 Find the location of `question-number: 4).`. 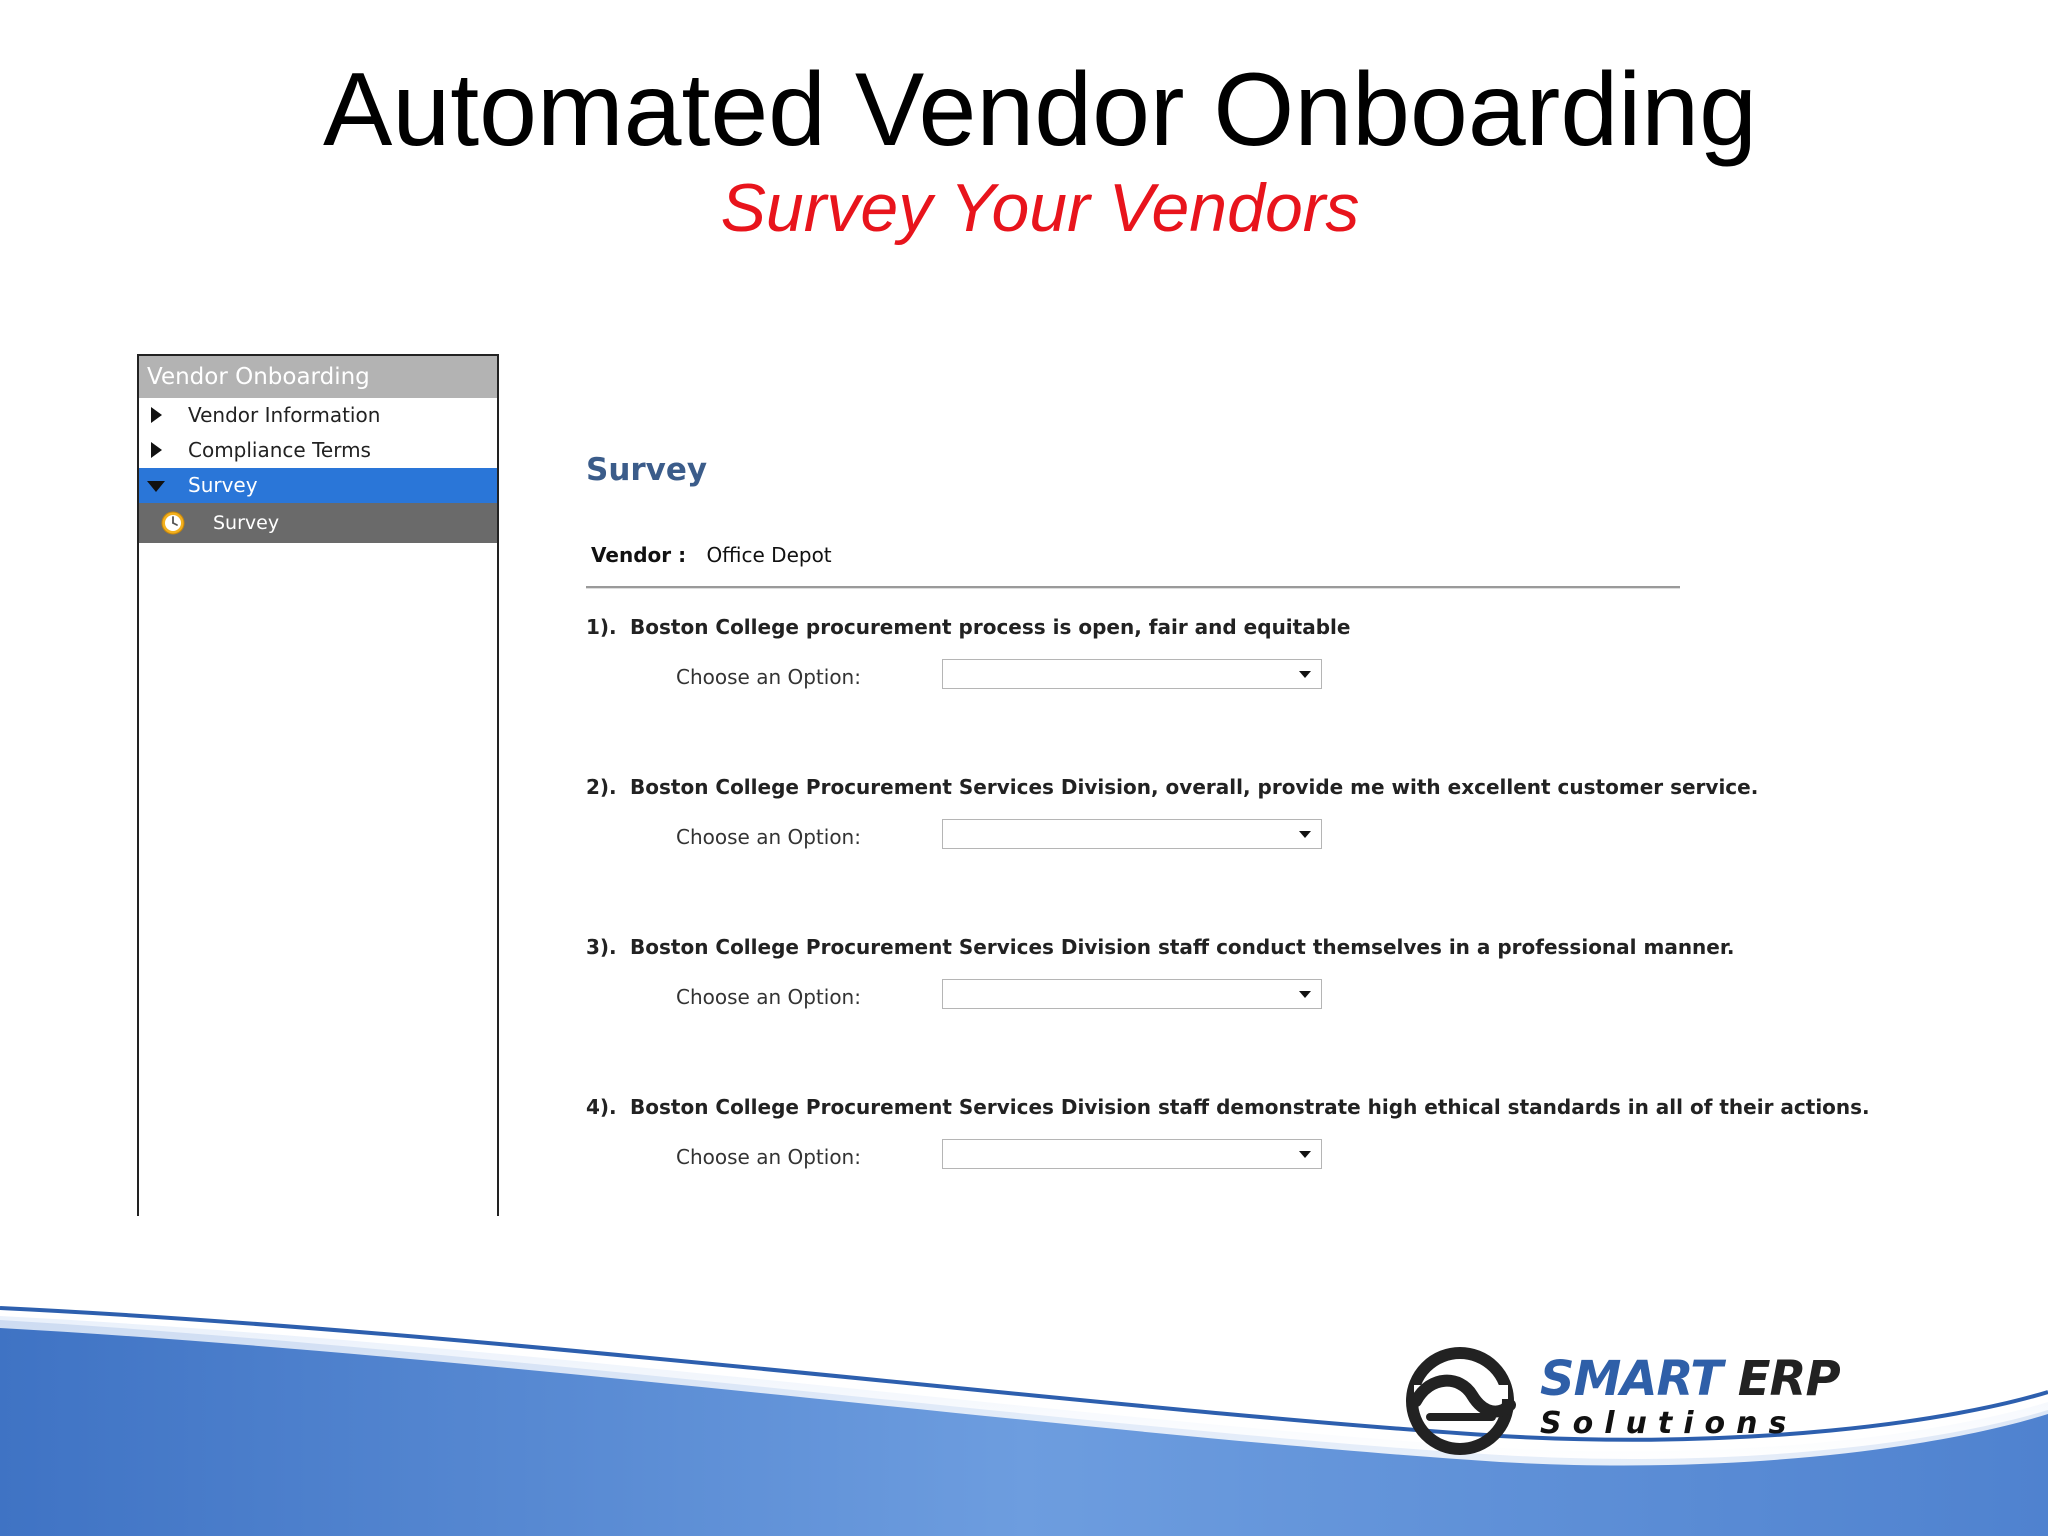

question-number: 4). is located at coordinates (601, 1107).